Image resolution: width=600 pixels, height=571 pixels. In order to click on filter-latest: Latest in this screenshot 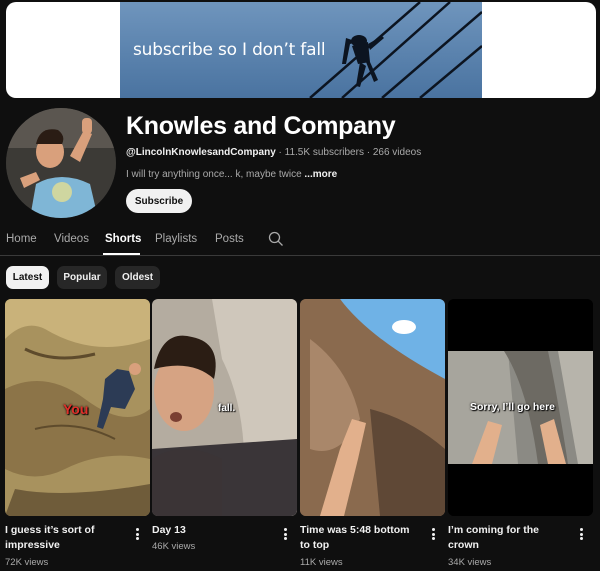, I will do `click(27, 277)`.